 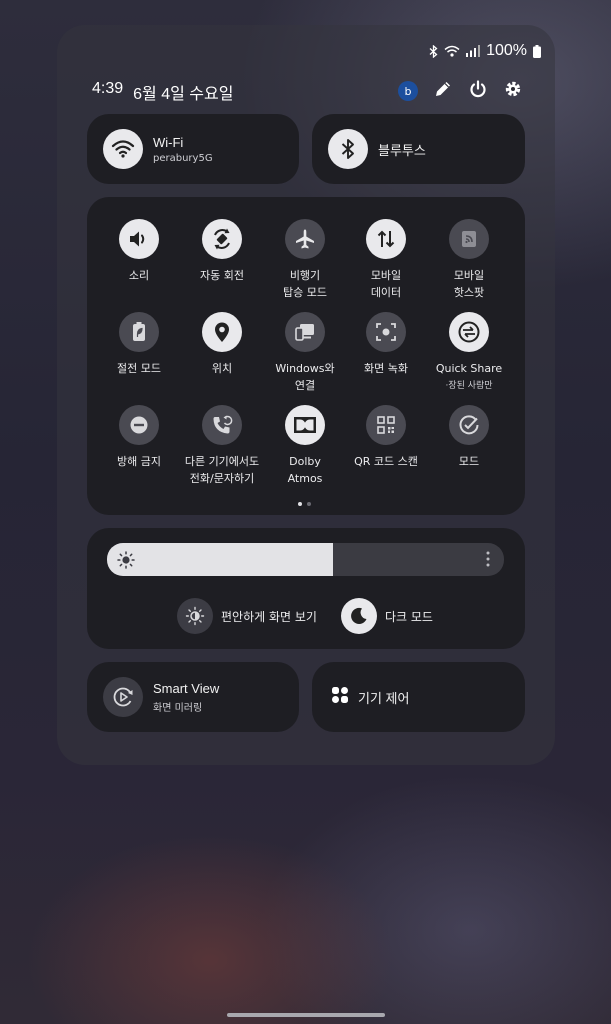 What do you see at coordinates (386, 425) in the screenshot?
I see `qr-scan-icon` at bounding box center [386, 425].